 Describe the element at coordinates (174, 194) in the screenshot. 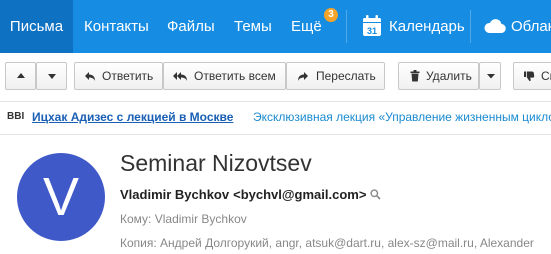

I see `sender-name: Vladimir Bychkov` at that location.